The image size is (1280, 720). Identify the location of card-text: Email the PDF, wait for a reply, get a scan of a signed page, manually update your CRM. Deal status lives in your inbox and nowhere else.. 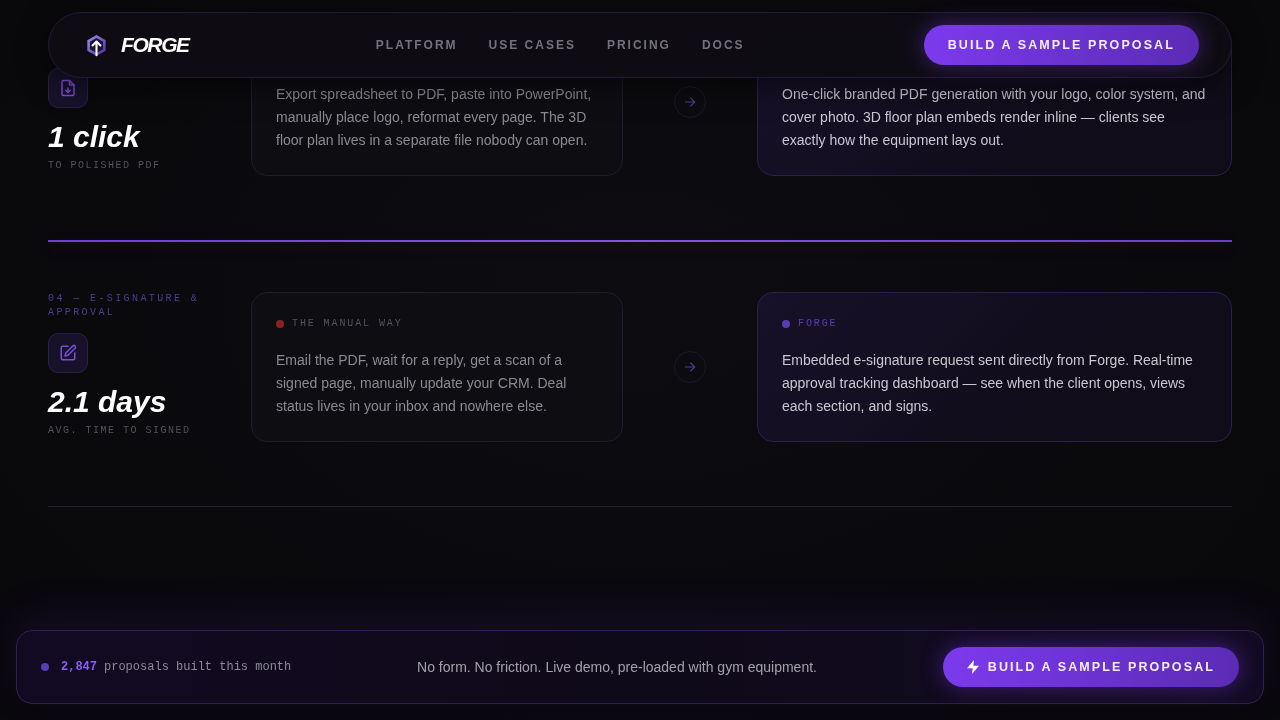
(422, 383).